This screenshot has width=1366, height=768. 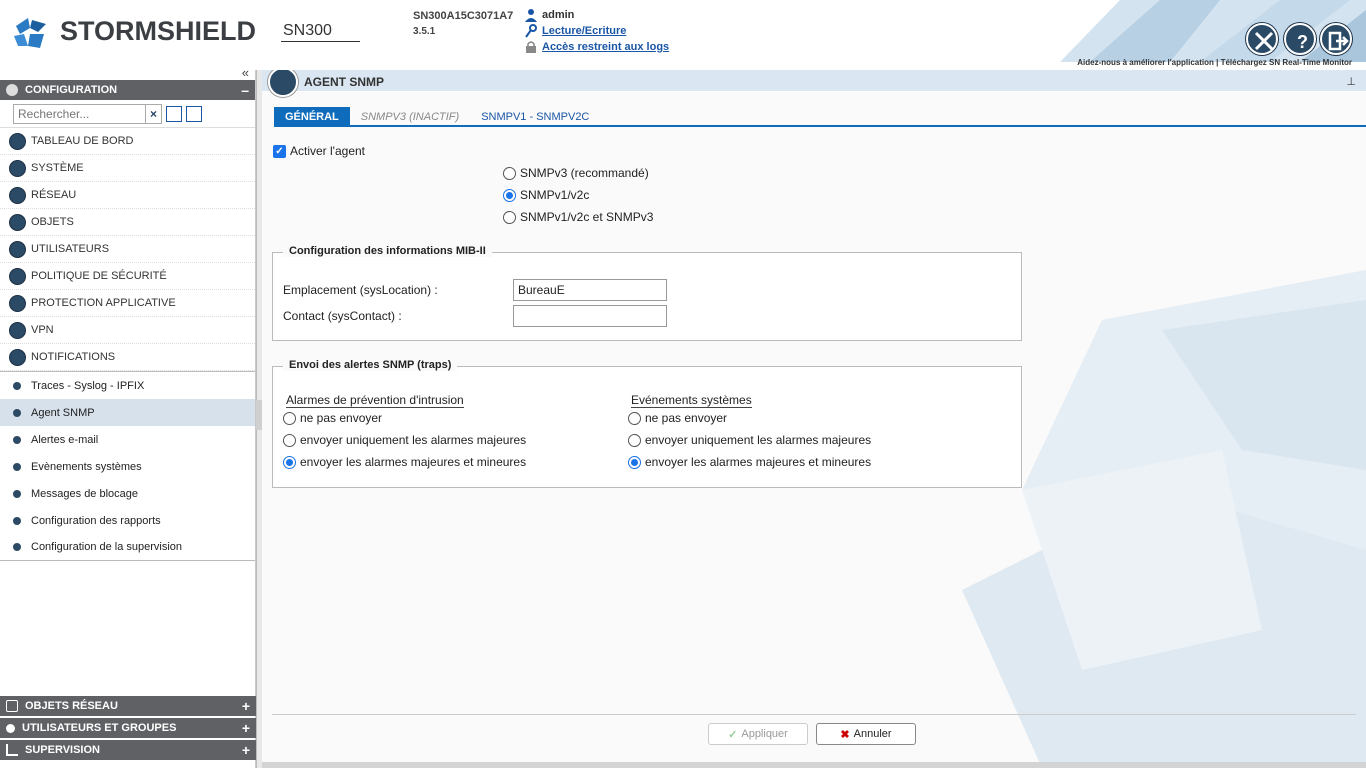 I want to click on tab-general: GÉNÉRAL, so click(x=312, y=117).